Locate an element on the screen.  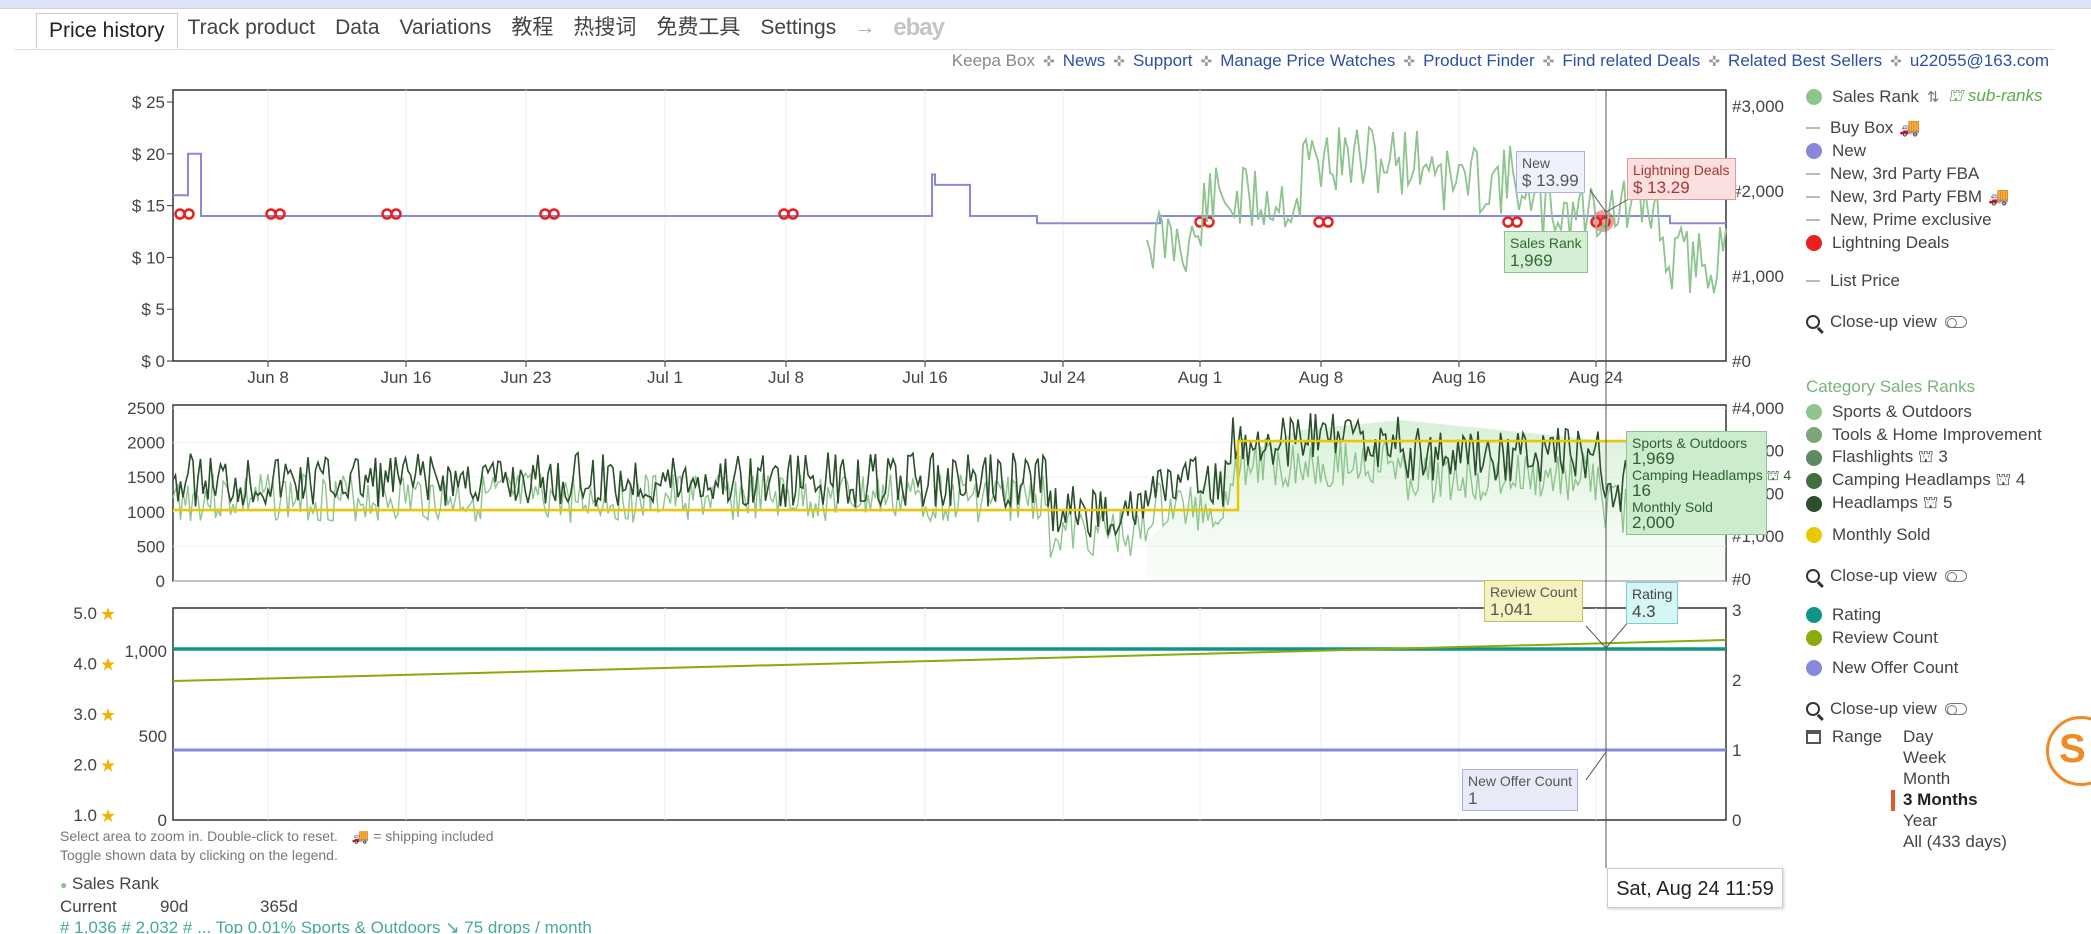
range-3-months: 3 Months is located at coordinates (1949, 800).